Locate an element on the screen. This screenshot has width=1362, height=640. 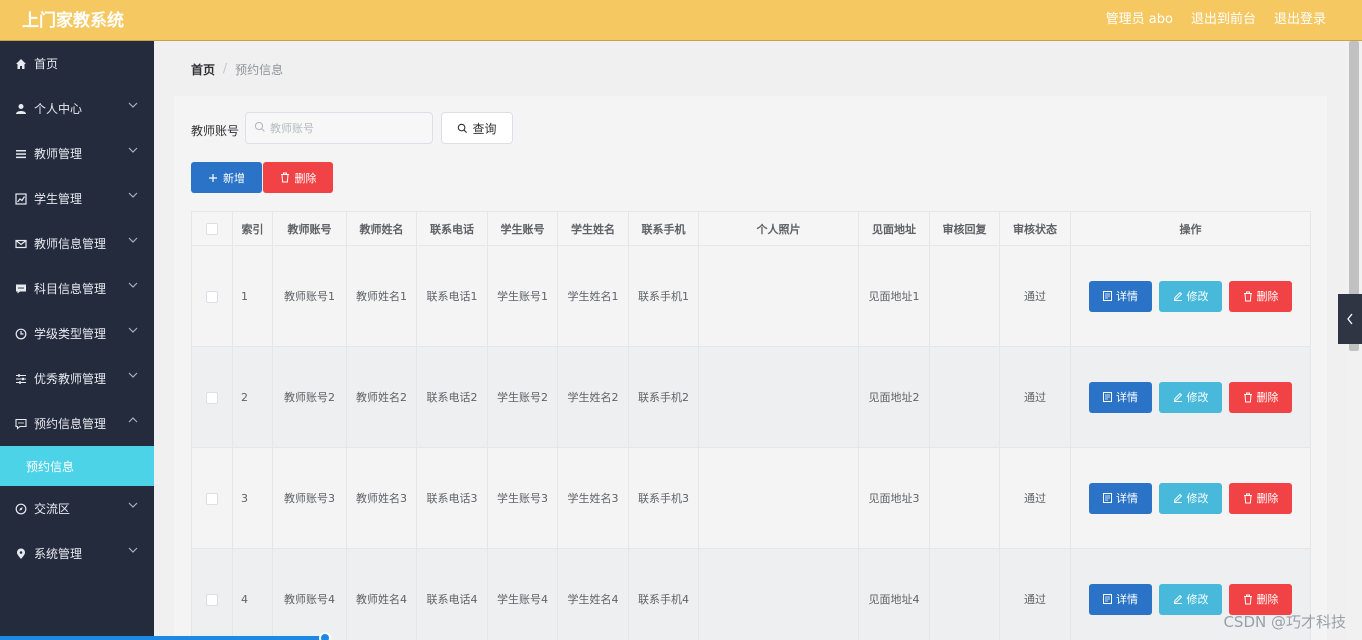
search-icon is located at coordinates (463, 128).